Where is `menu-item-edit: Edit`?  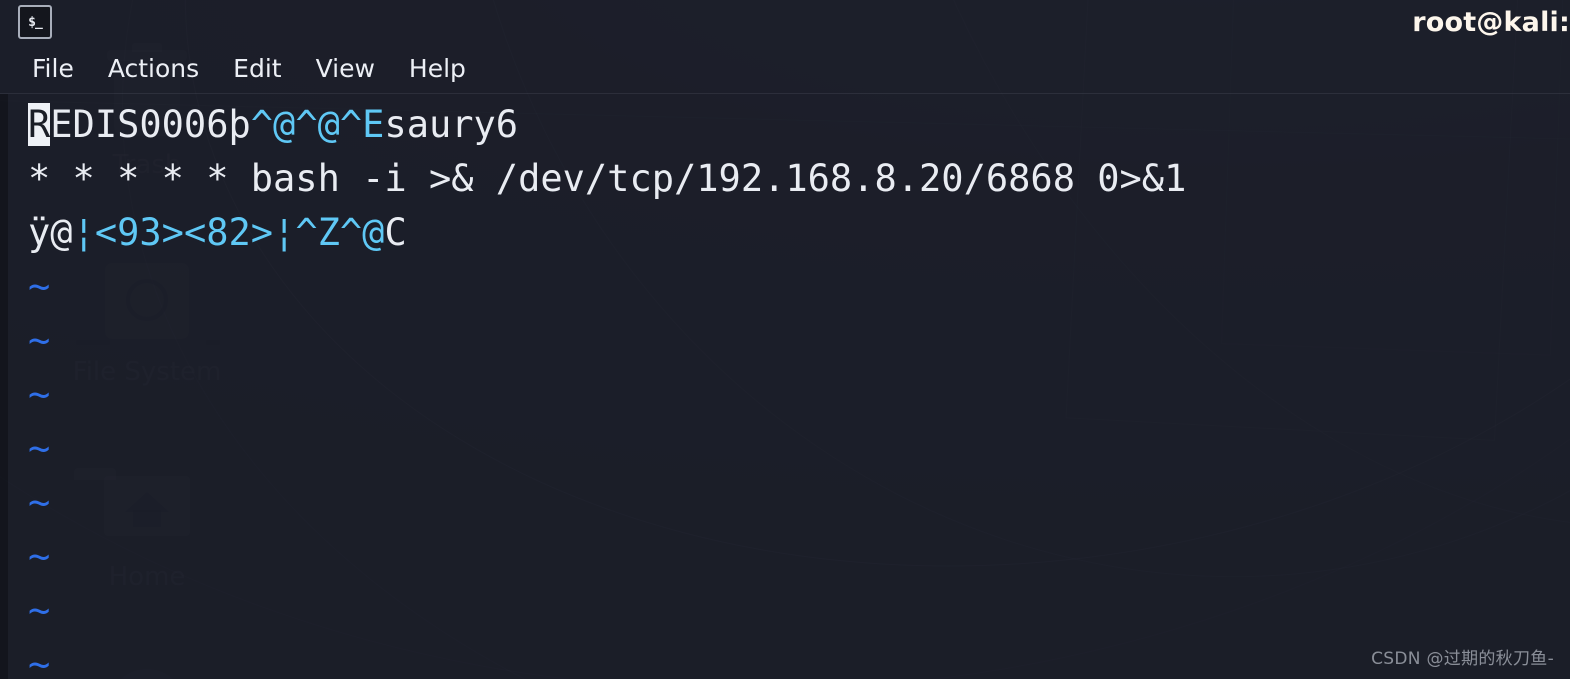 menu-item-edit: Edit is located at coordinates (257, 68).